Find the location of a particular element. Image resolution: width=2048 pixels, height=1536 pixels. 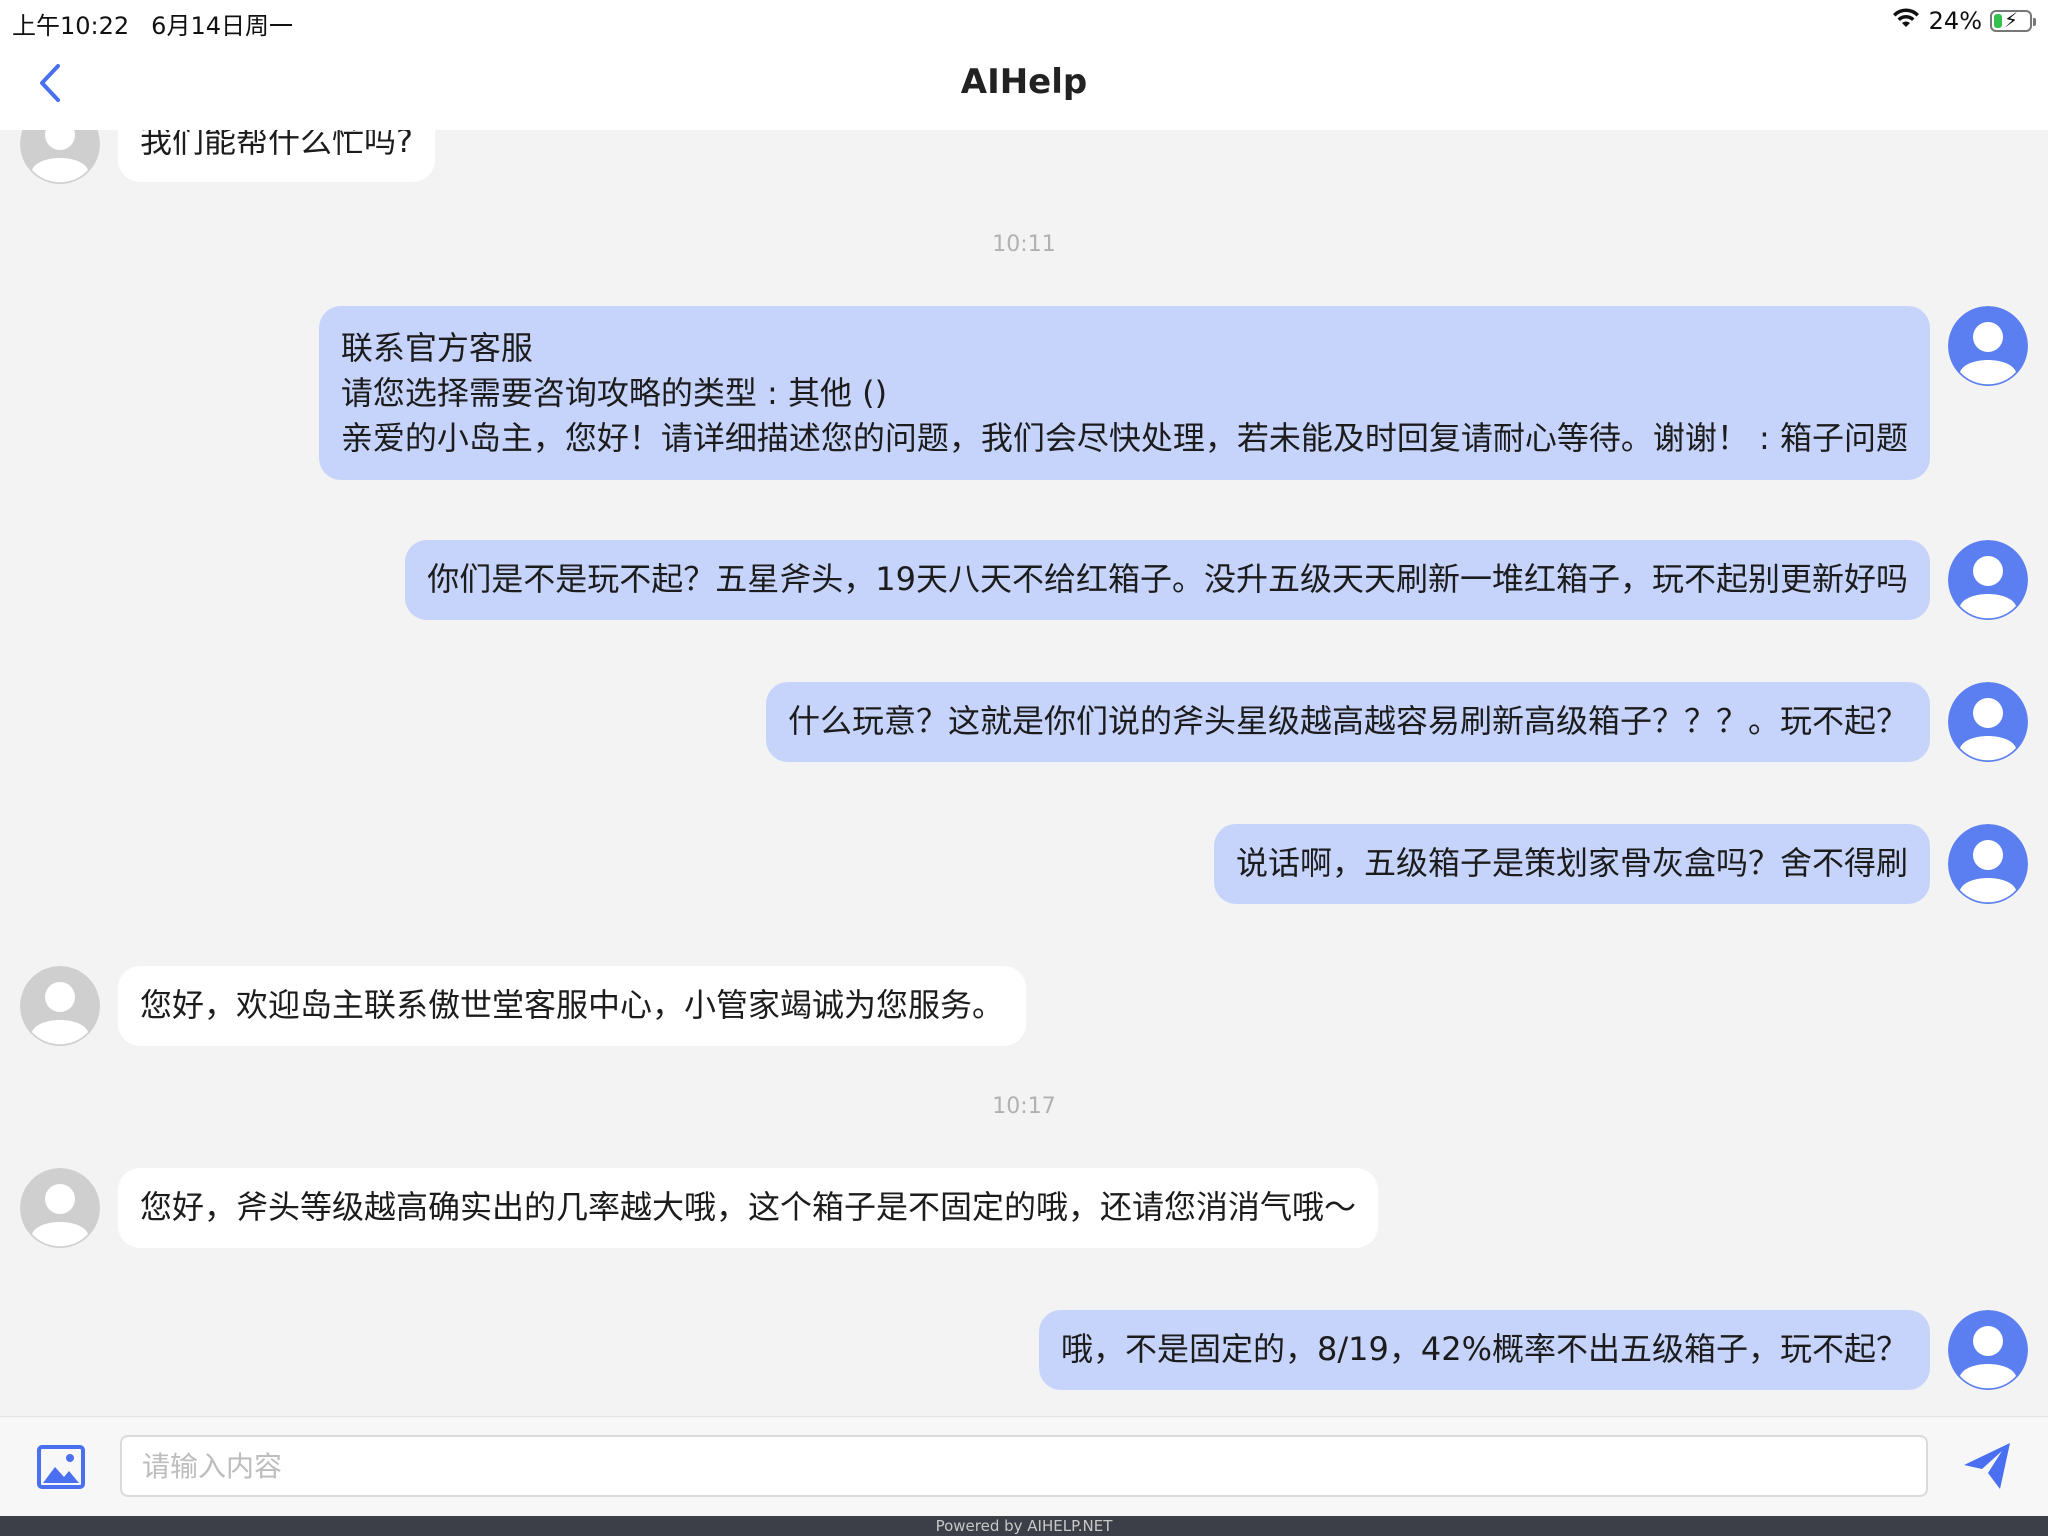

user-message-bubble: 说话啊，五级箱子是策划家骨灰盒吗？舍不得刷 is located at coordinates (1571, 864).